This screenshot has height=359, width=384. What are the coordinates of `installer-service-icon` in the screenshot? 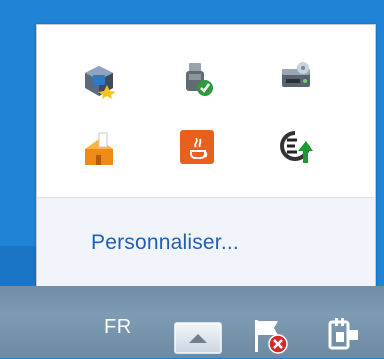 It's located at (99, 149).